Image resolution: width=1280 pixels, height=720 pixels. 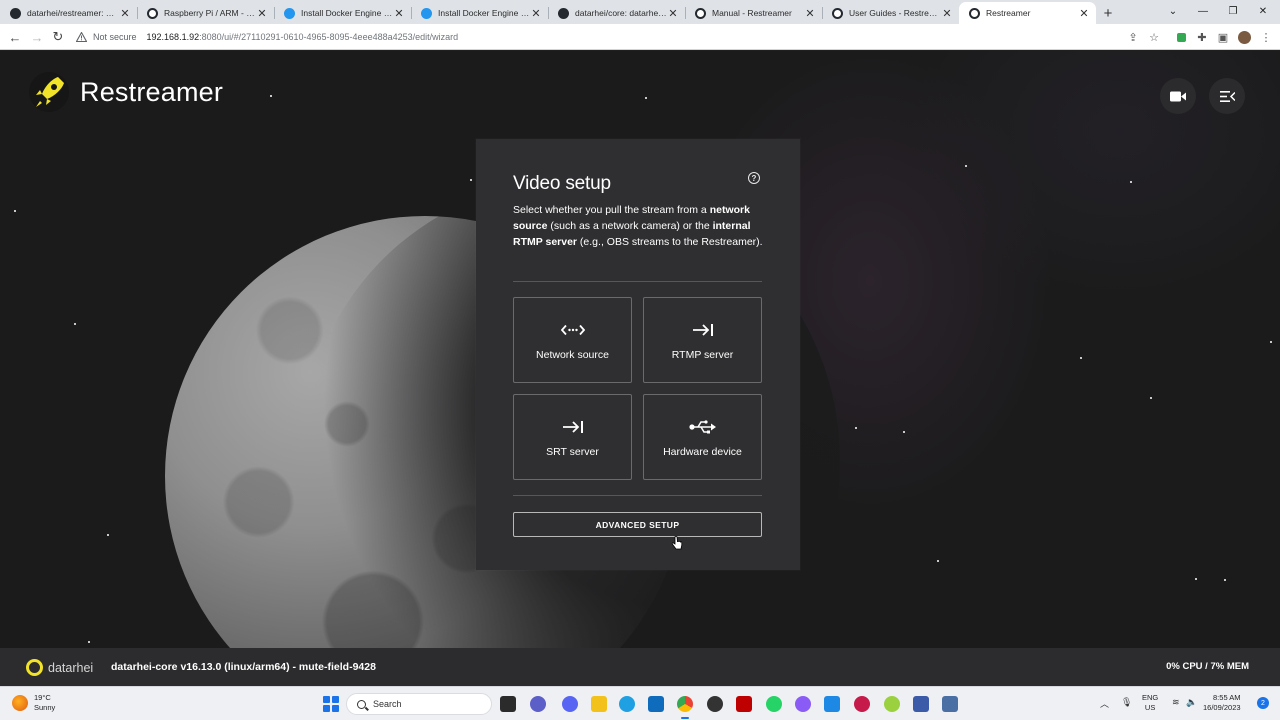 I want to click on new-tab-button: +, so click(x=1108, y=13).